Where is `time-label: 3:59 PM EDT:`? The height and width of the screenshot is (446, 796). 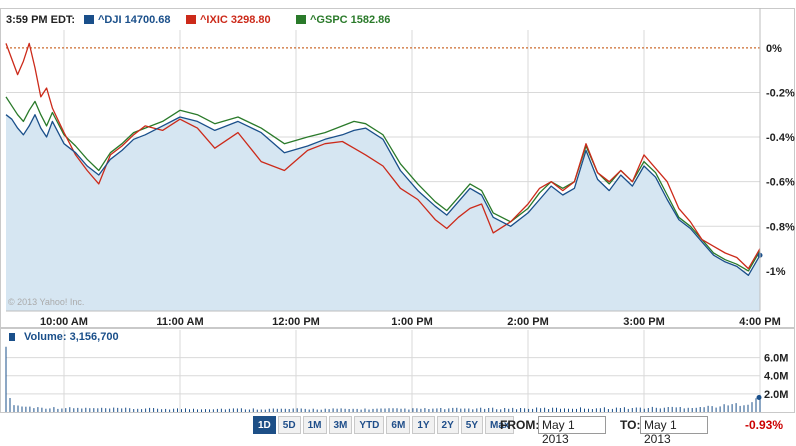 time-label: 3:59 PM EDT: is located at coordinates (40, 20).